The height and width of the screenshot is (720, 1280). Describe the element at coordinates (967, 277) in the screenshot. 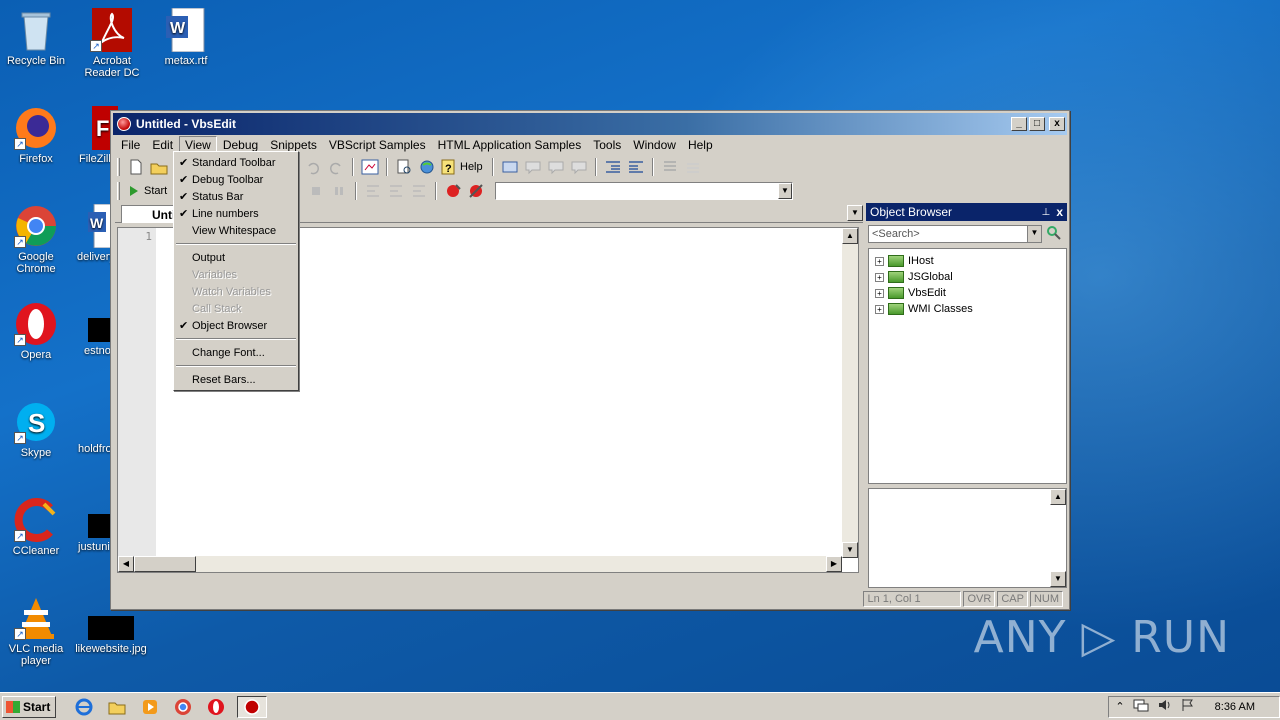

I see `tree-item-jsglobal: + JSGlobal` at that location.